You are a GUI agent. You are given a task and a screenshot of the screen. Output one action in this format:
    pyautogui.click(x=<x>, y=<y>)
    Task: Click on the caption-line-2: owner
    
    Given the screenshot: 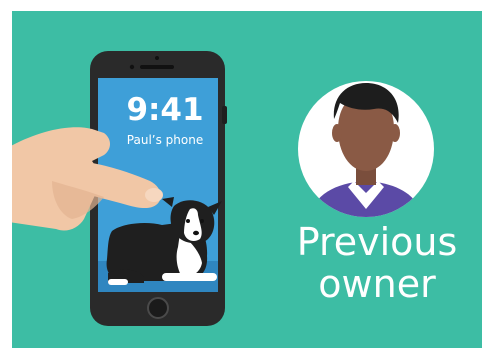 What is the action you would take?
    pyautogui.click(x=377, y=284)
    